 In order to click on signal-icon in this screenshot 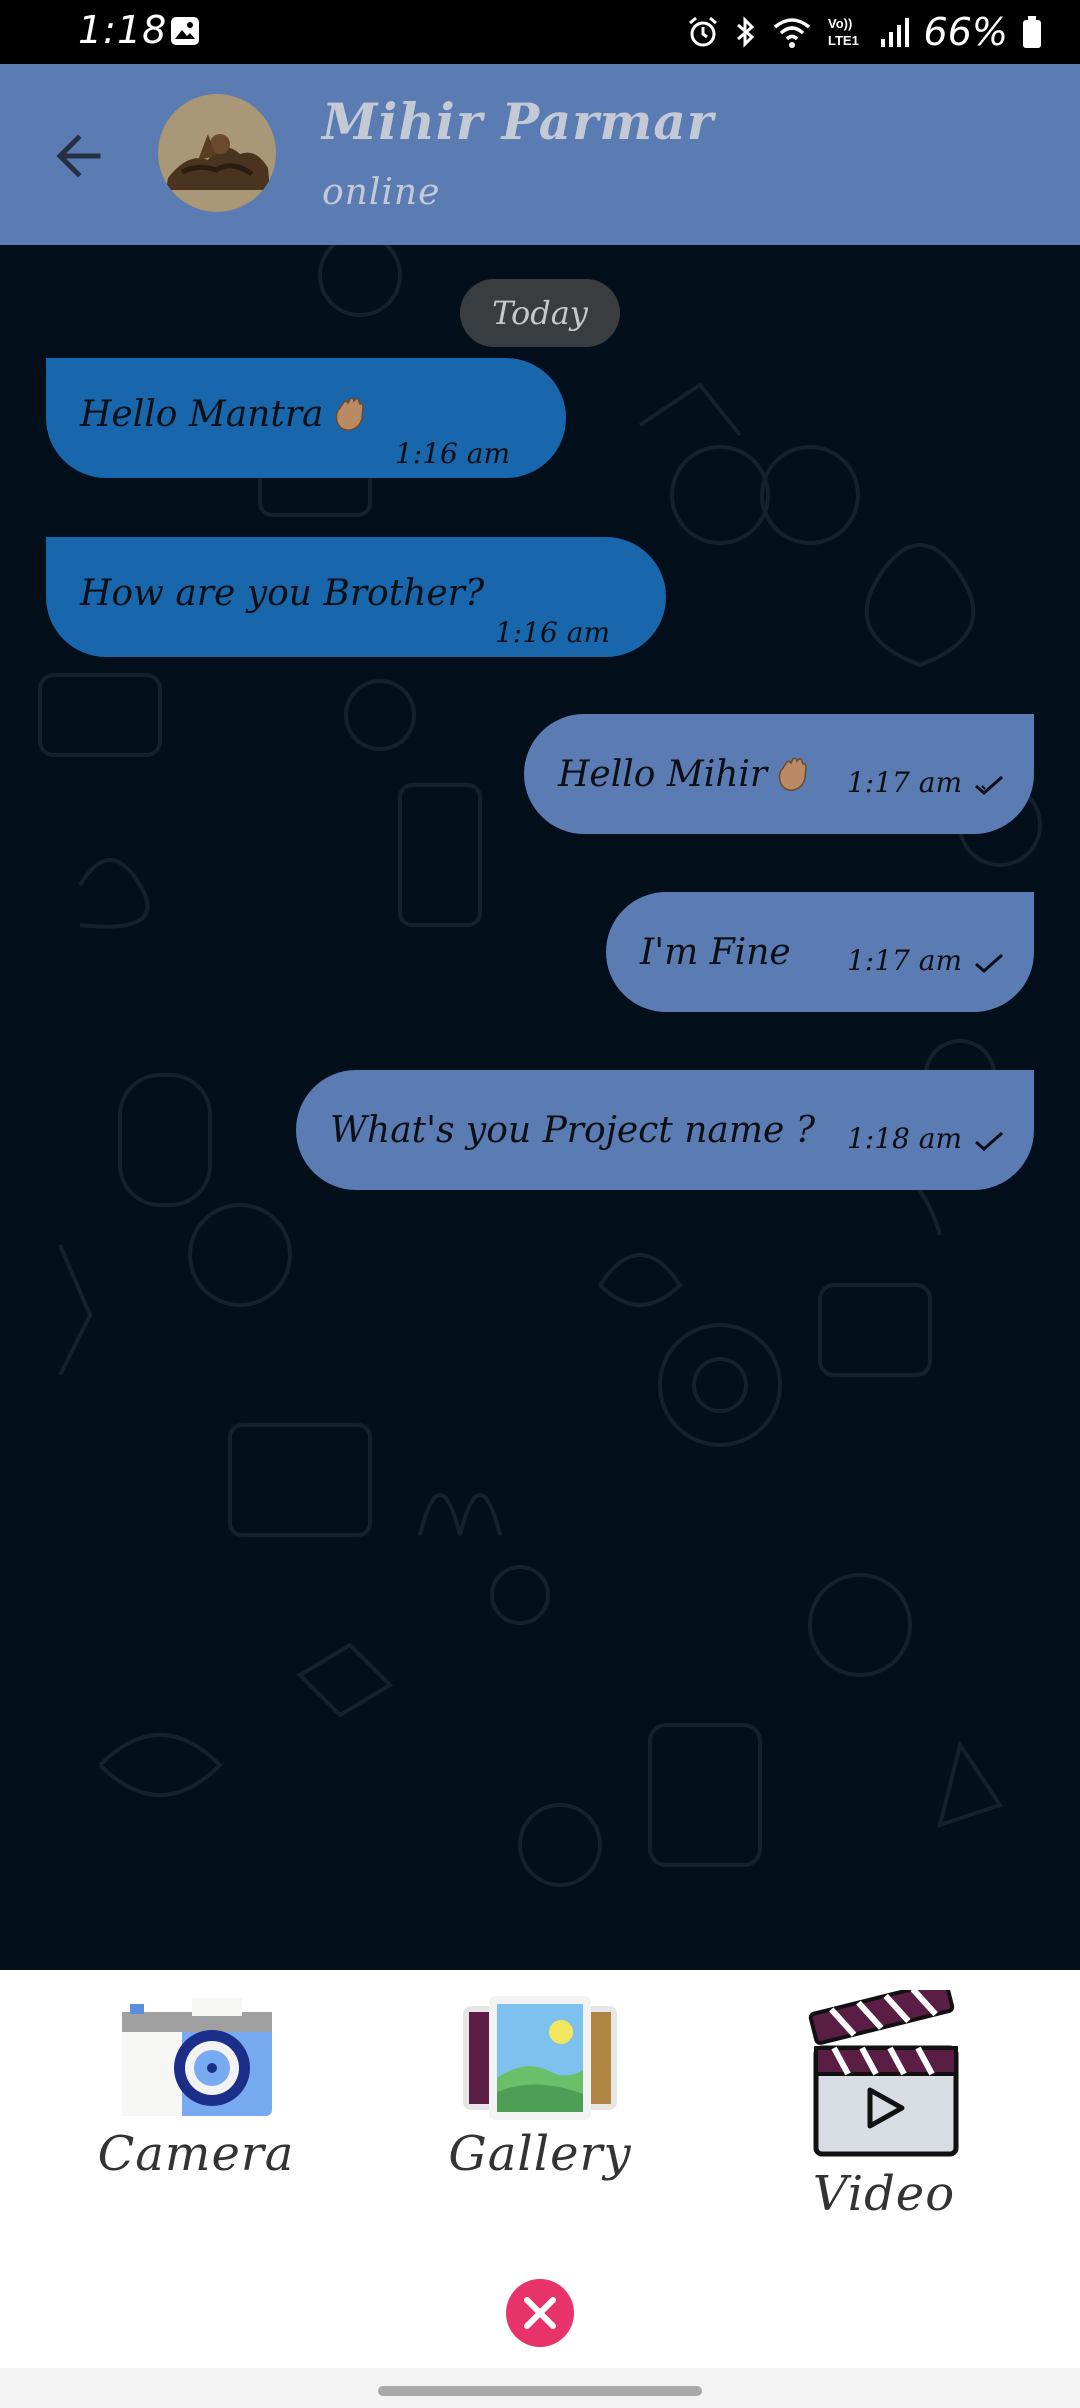, I will do `click(894, 32)`.